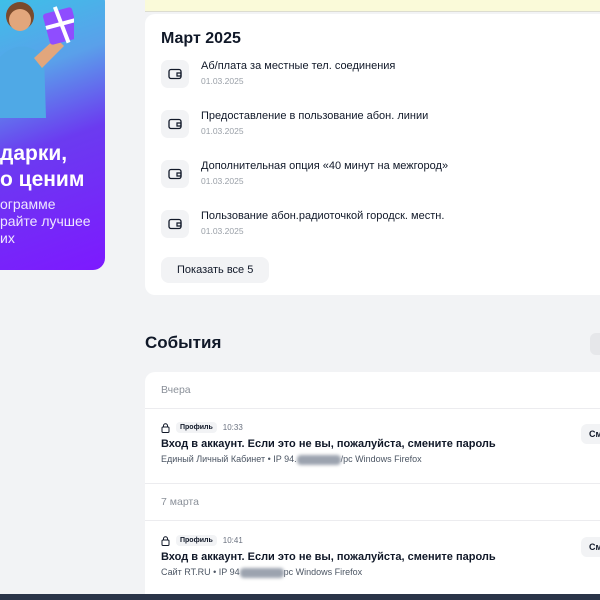 The image size is (600, 600). Describe the element at coordinates (215, 270) in the screenshot. I see `show-all-button: Показать все 5` at that location.